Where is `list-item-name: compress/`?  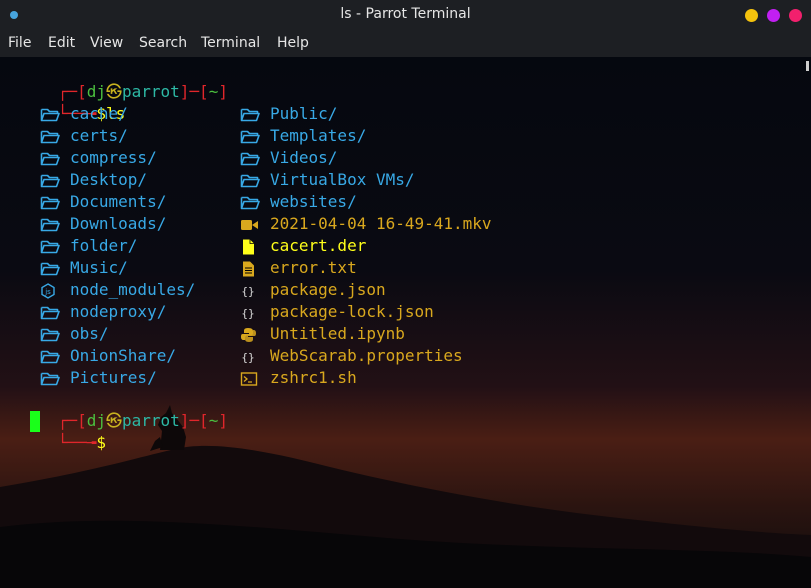 list-item-name: compress/ is located at coordinates (113, 157).